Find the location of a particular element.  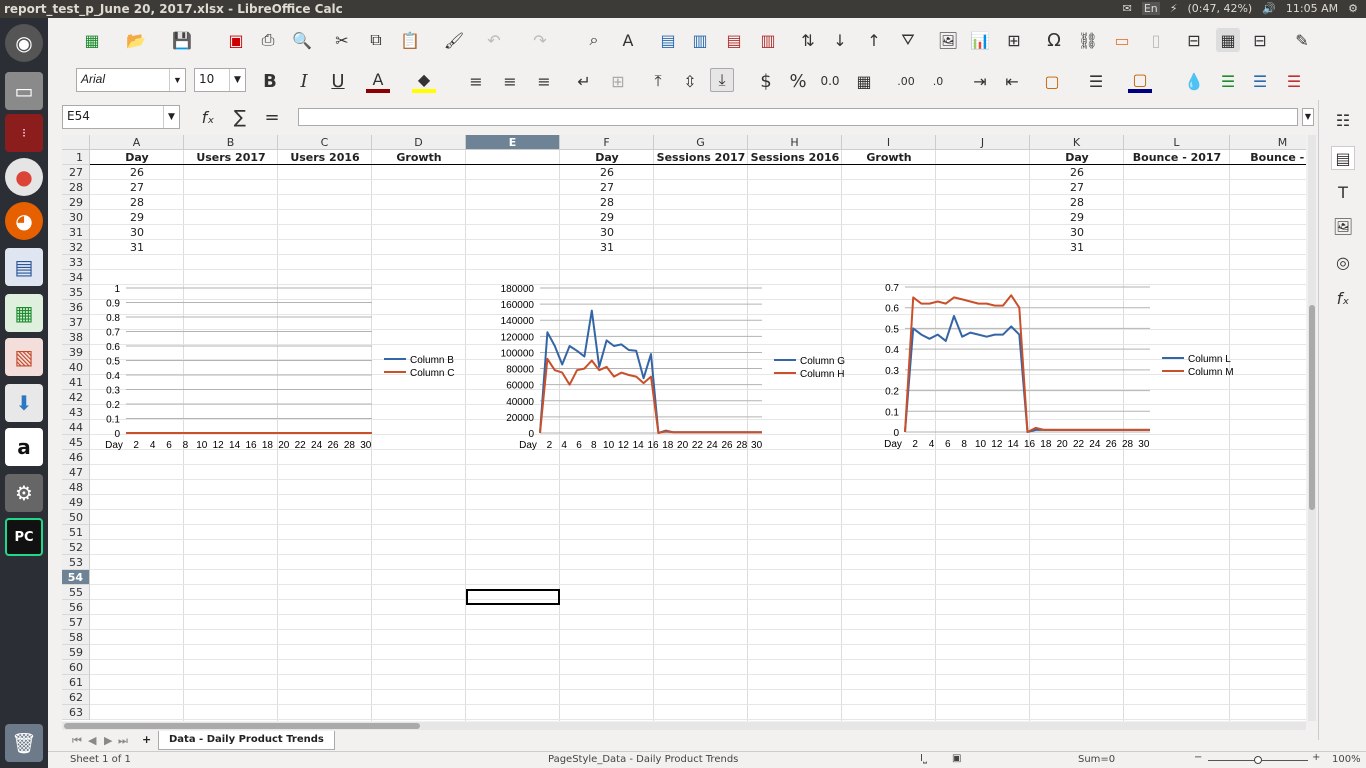

number-format-icon: 0.0 is located at coordinates (830, 81).